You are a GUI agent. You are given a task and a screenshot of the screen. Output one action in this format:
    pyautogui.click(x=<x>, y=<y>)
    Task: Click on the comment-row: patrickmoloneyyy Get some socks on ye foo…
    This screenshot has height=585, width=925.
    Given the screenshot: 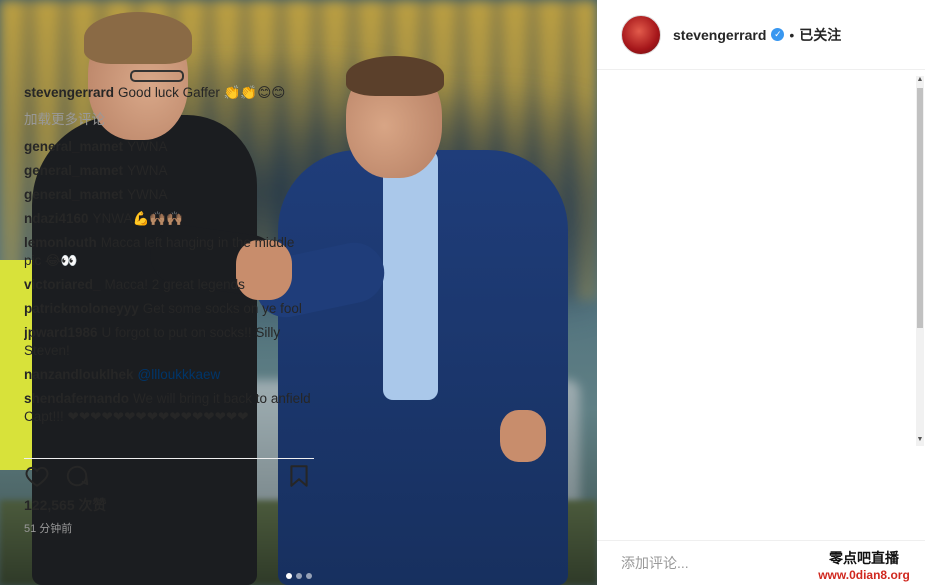 What is the action you would take?
    pyautogui.click(x=169, y=309)
    